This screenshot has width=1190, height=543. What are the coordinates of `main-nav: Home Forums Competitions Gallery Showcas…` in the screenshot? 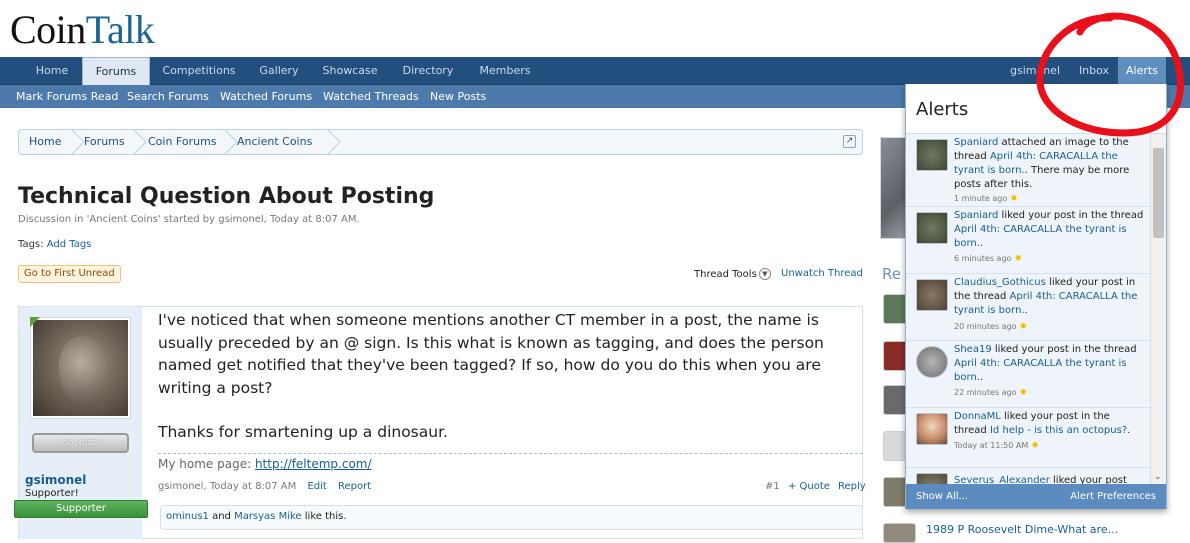 It's located at (595, 71).